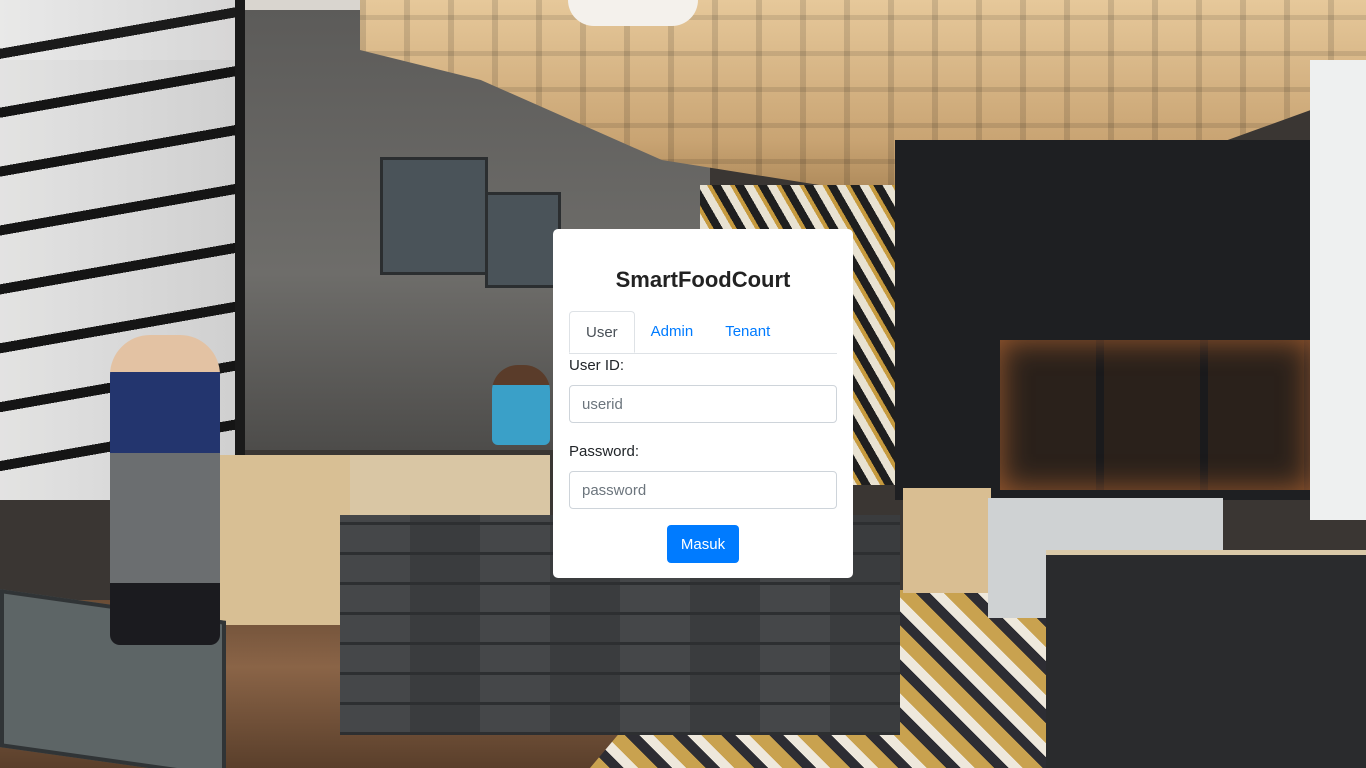 The height and width of the screenshot is (768, 1366). I want to click on login-button: Masuk, so click(703, 544).